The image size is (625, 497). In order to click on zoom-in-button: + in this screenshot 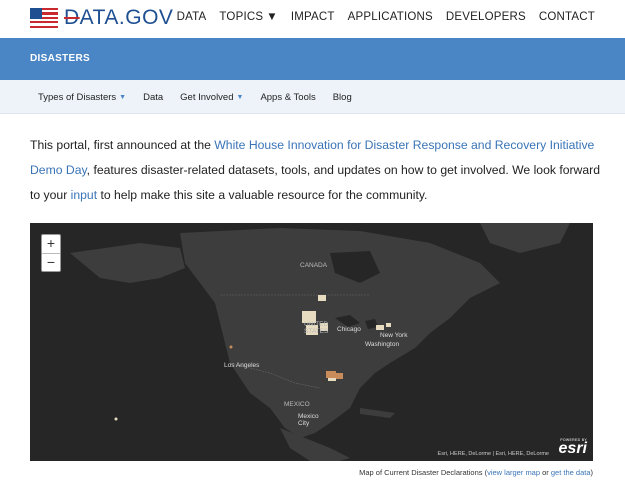, I will do `click(51, 244)`.